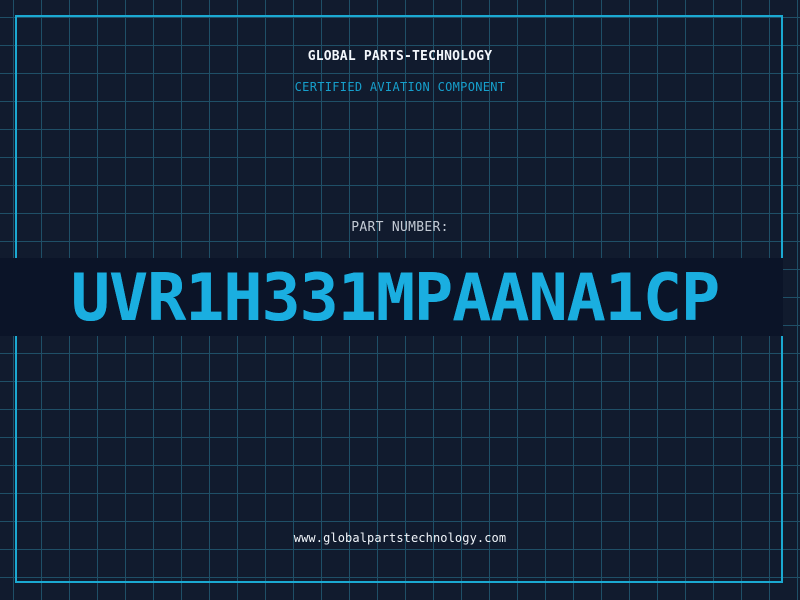  Describe the element at coordinates (400, 56) in the screenshot. I see `company-name: GLOBAL PARTS-TECHNOLOGY` at that location.